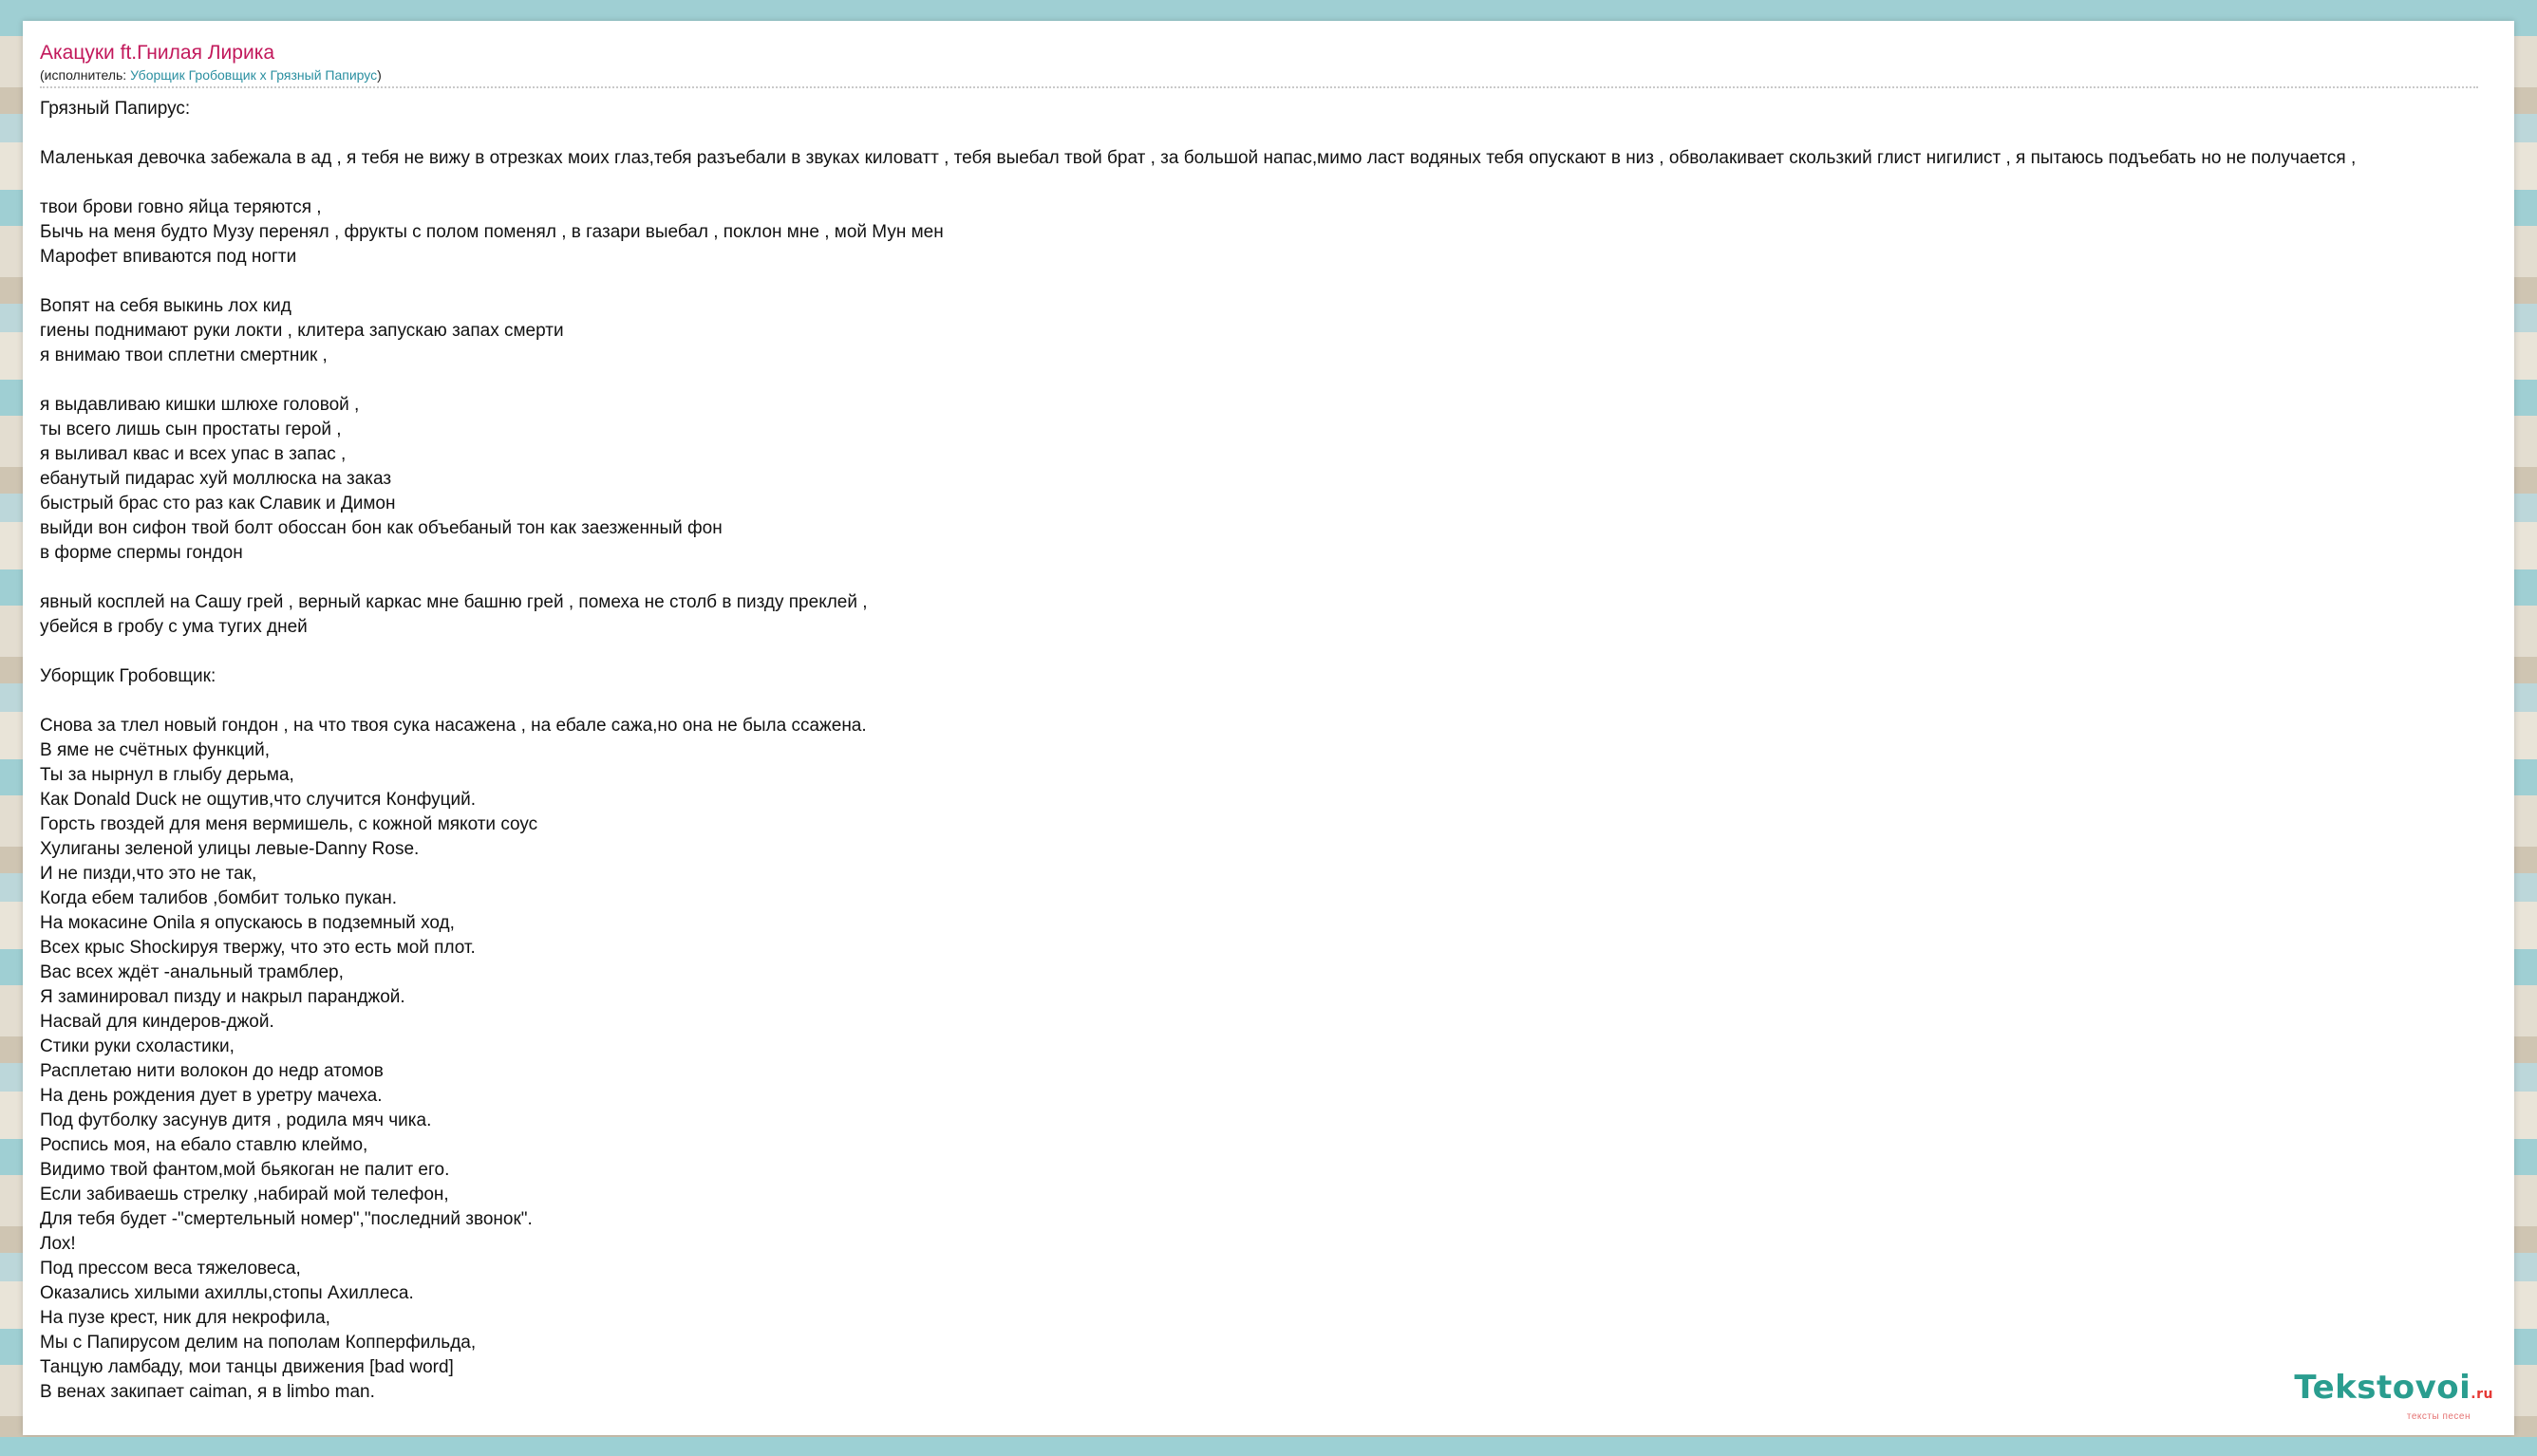 Image resolution: width=2537 pixels, height=1456 pixels. What do you see at coordinates (200, 405) in the screenshot?
I see `lyric-line: я выдавливаю кишки шлюхе головой ,` at bounding box center [200, 405].